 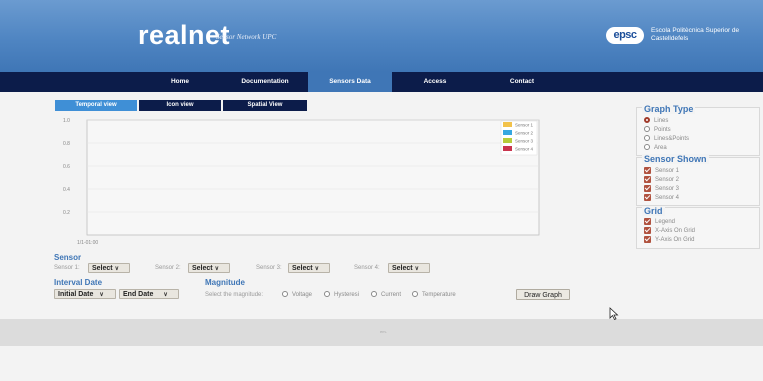 I want to click on sensor-shown-option-1: Sensor 1, so click(x=661, y=171).